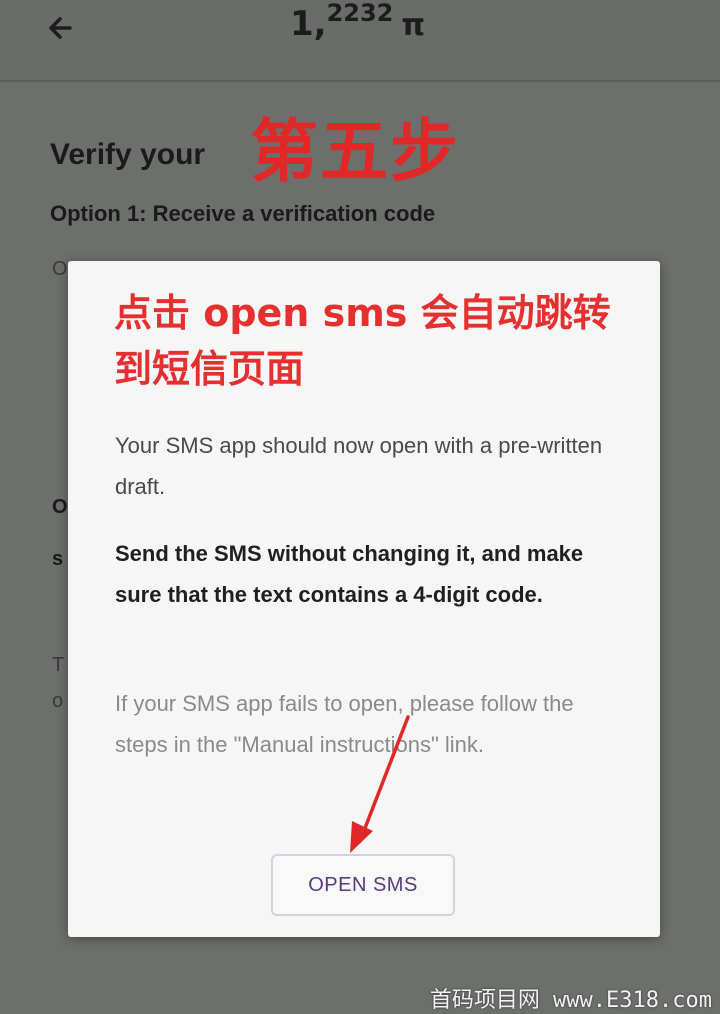 This screenshot has width=720, height=1014. Describe the element at coordinates (363, 885) in the screenshot. I see `open-sms-button: OPEN SMS` at that location.